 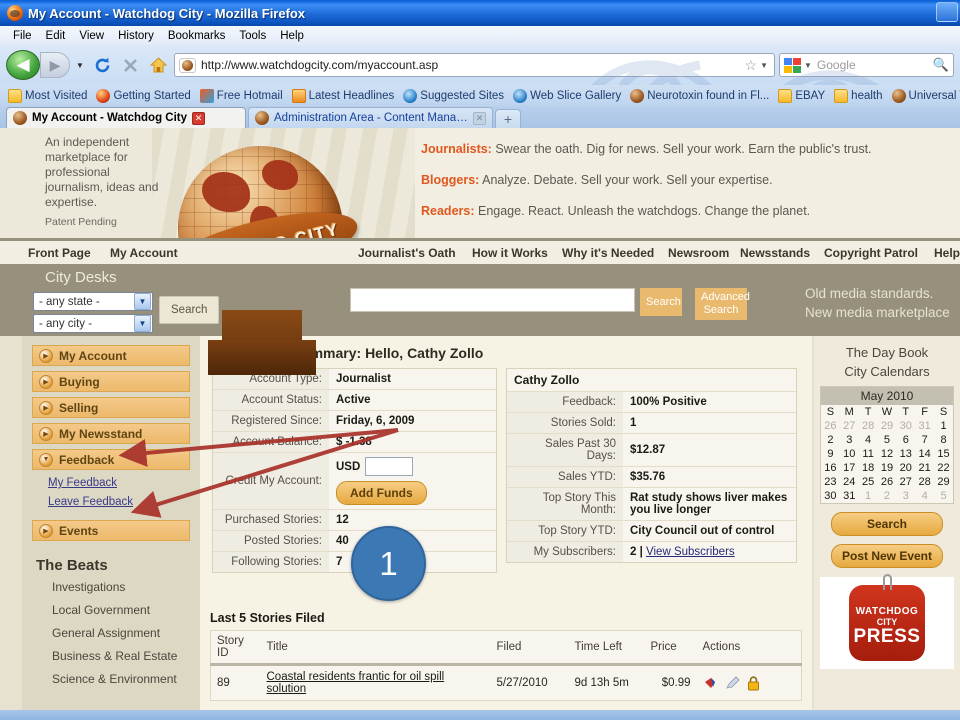 I want to click on menu-item-bookmarks: Bookmarks, so click(x=197, y=36).